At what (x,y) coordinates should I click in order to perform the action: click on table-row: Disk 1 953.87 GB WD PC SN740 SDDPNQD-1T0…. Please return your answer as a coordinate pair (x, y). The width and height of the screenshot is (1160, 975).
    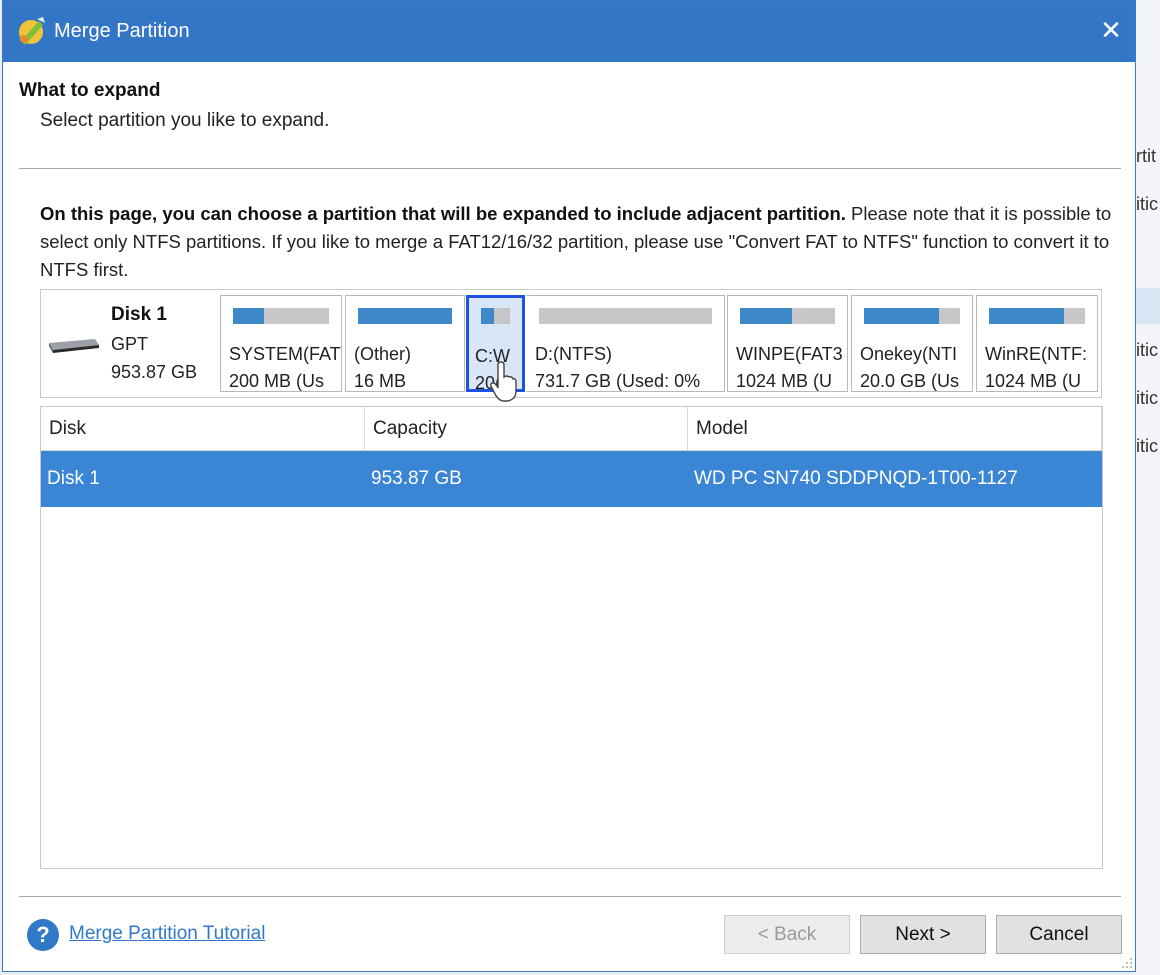
    Looking at the image, I should click on (571, 479).